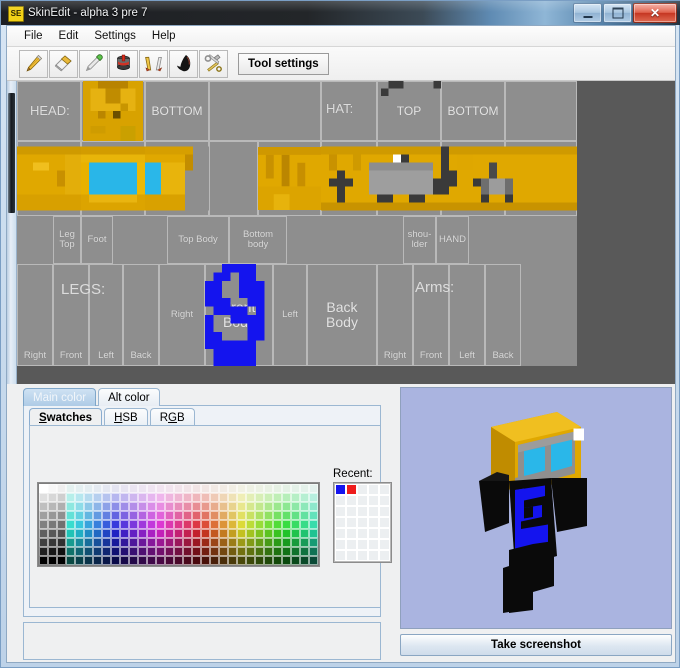  Describe the element at coordinates (11, 153) in the screenshot. I see `scrollbar-thumb` at that location.